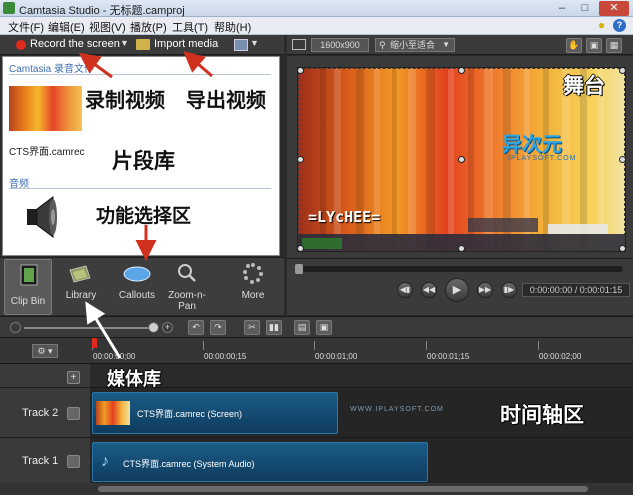 The width and height of the screenshot is (633, 495). Describe the element at coordinates (9, 8) in the screenshot. I see `camtasia-app-icon` at that location.